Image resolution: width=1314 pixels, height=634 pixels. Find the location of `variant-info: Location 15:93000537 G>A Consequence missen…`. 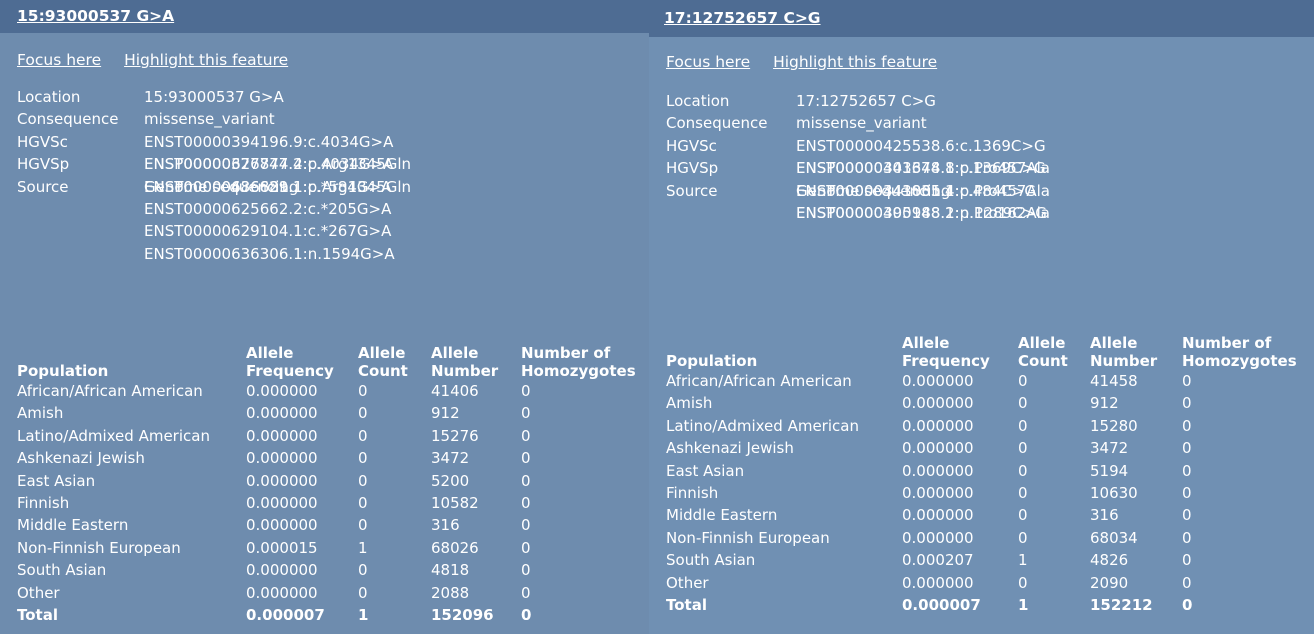

variant-info: Location 15:93000537 G>A Consequence missen… is located at coordinates (214, 174).